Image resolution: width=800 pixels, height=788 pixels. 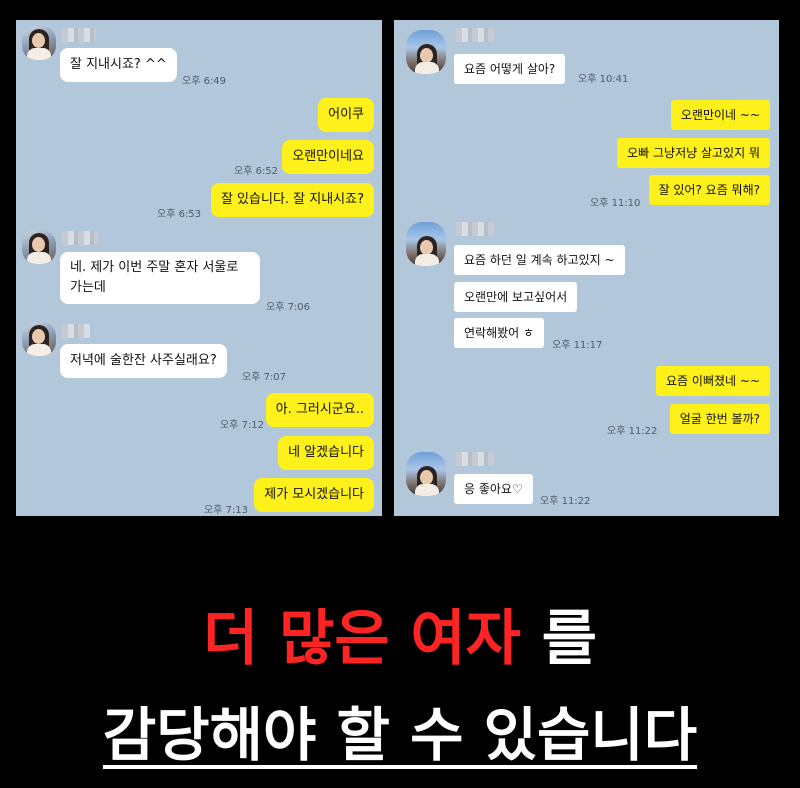 I want to click on sent-message: 잘 있습니다. 잘 지내시죠?, so click(x=292, y=200).